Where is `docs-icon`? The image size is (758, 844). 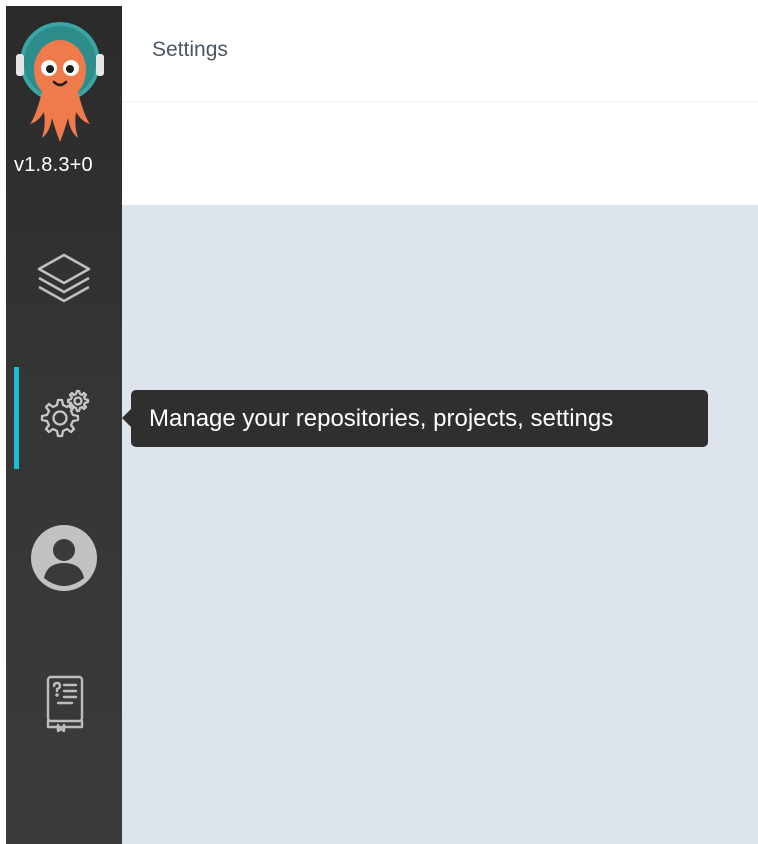 docs-icon is located at coordinates (65, 704).